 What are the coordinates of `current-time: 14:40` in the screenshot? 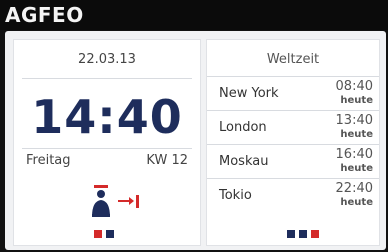 It's located at (107, 117).